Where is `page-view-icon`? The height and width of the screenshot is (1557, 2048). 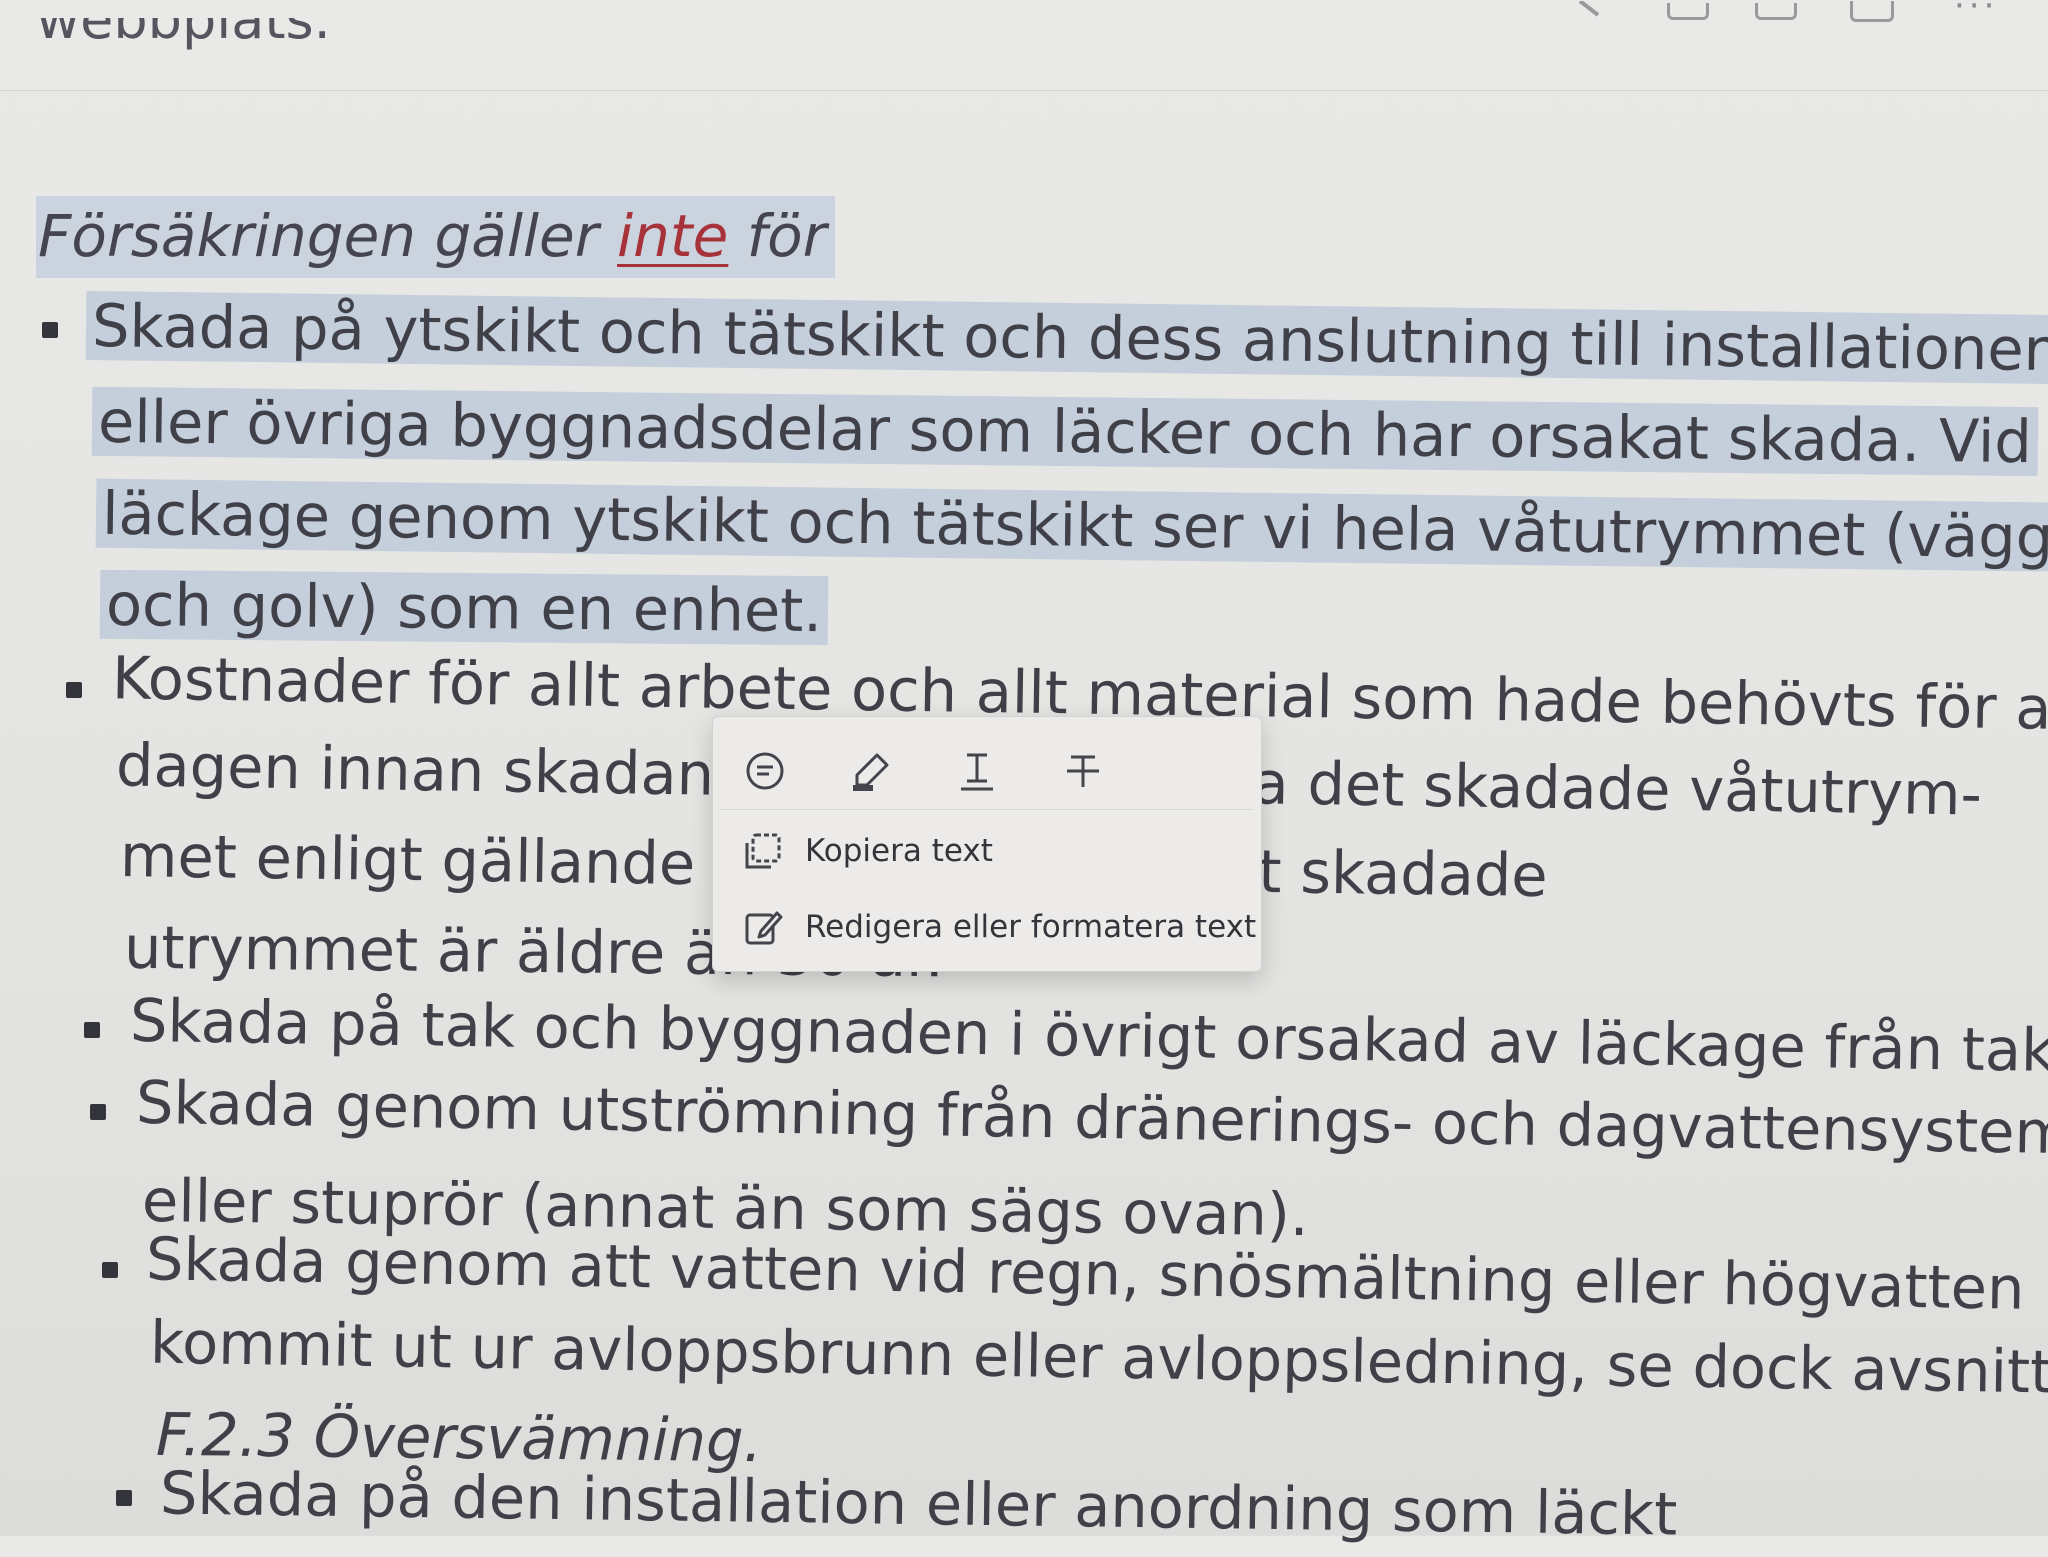 page-view-icon is located at coordinates (1688, 11).